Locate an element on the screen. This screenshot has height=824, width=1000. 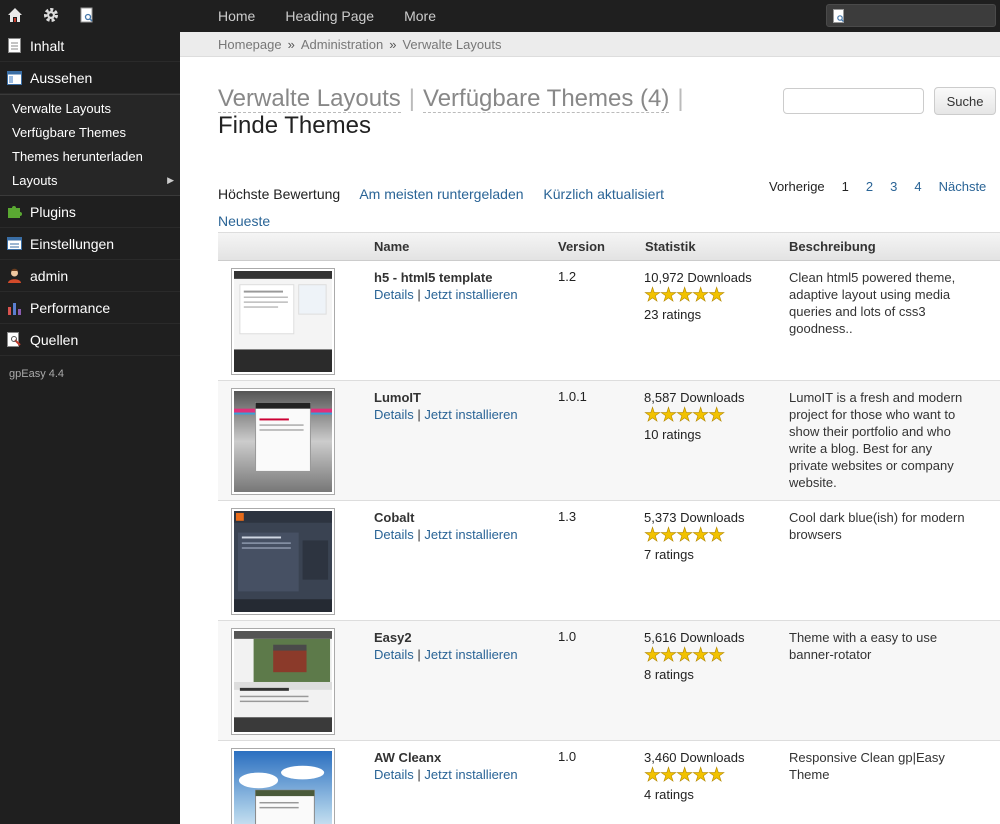
pager-page-3: 3 is located at coordinates (893, 186).